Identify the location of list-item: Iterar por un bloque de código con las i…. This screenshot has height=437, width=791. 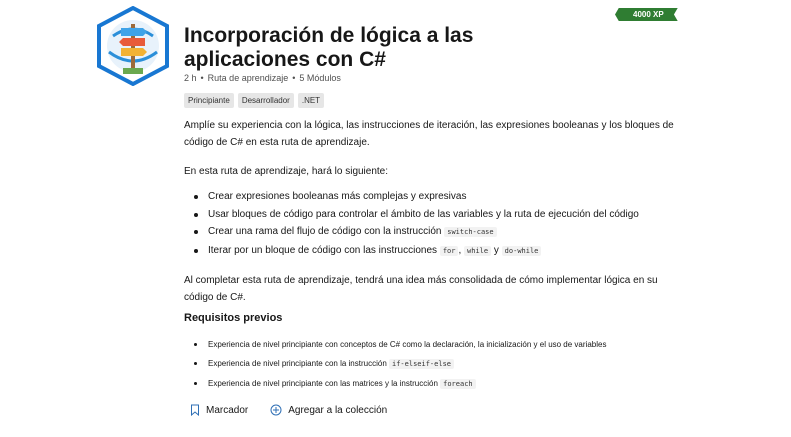
(415, 251).